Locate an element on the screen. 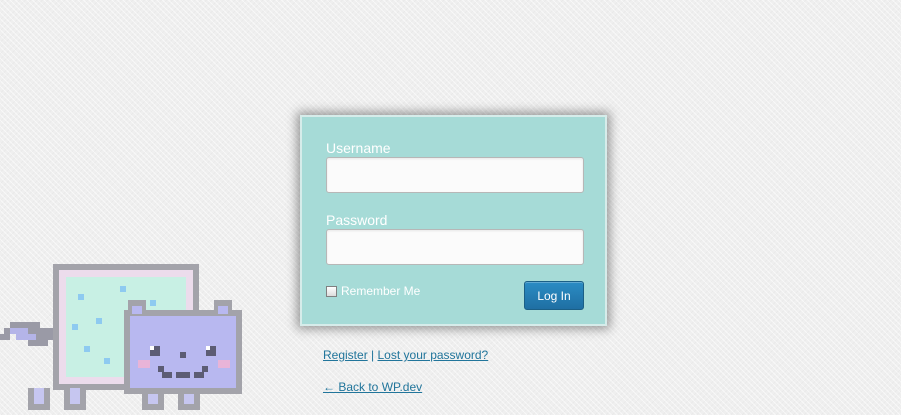 This screenshot has height=415, width=901. register-link: Register is located at coordinates (345, 355).